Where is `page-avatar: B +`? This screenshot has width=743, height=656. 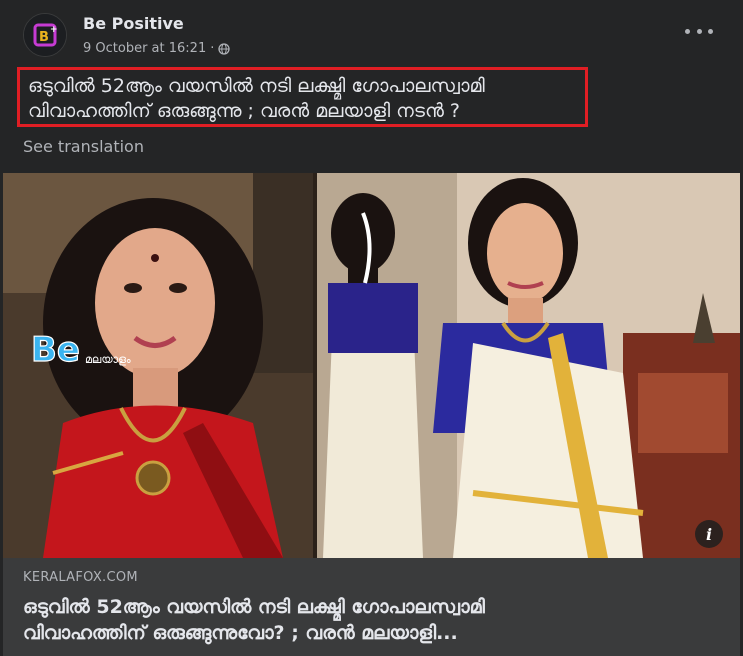
page-avatar: B + is located at coordinates (45, 35).